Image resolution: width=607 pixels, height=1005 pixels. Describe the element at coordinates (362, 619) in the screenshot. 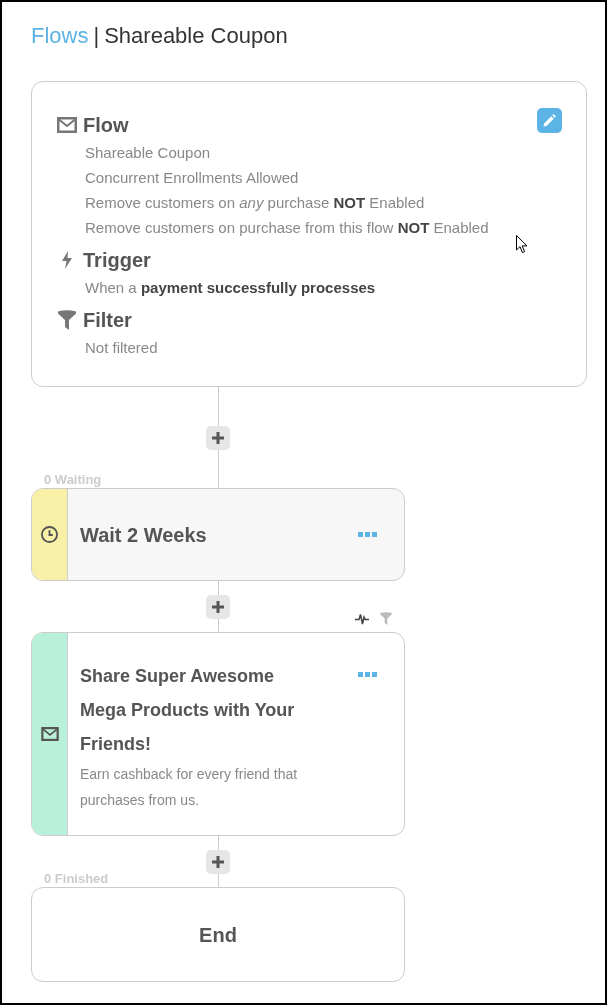

I see `pulse-icon` at that location.